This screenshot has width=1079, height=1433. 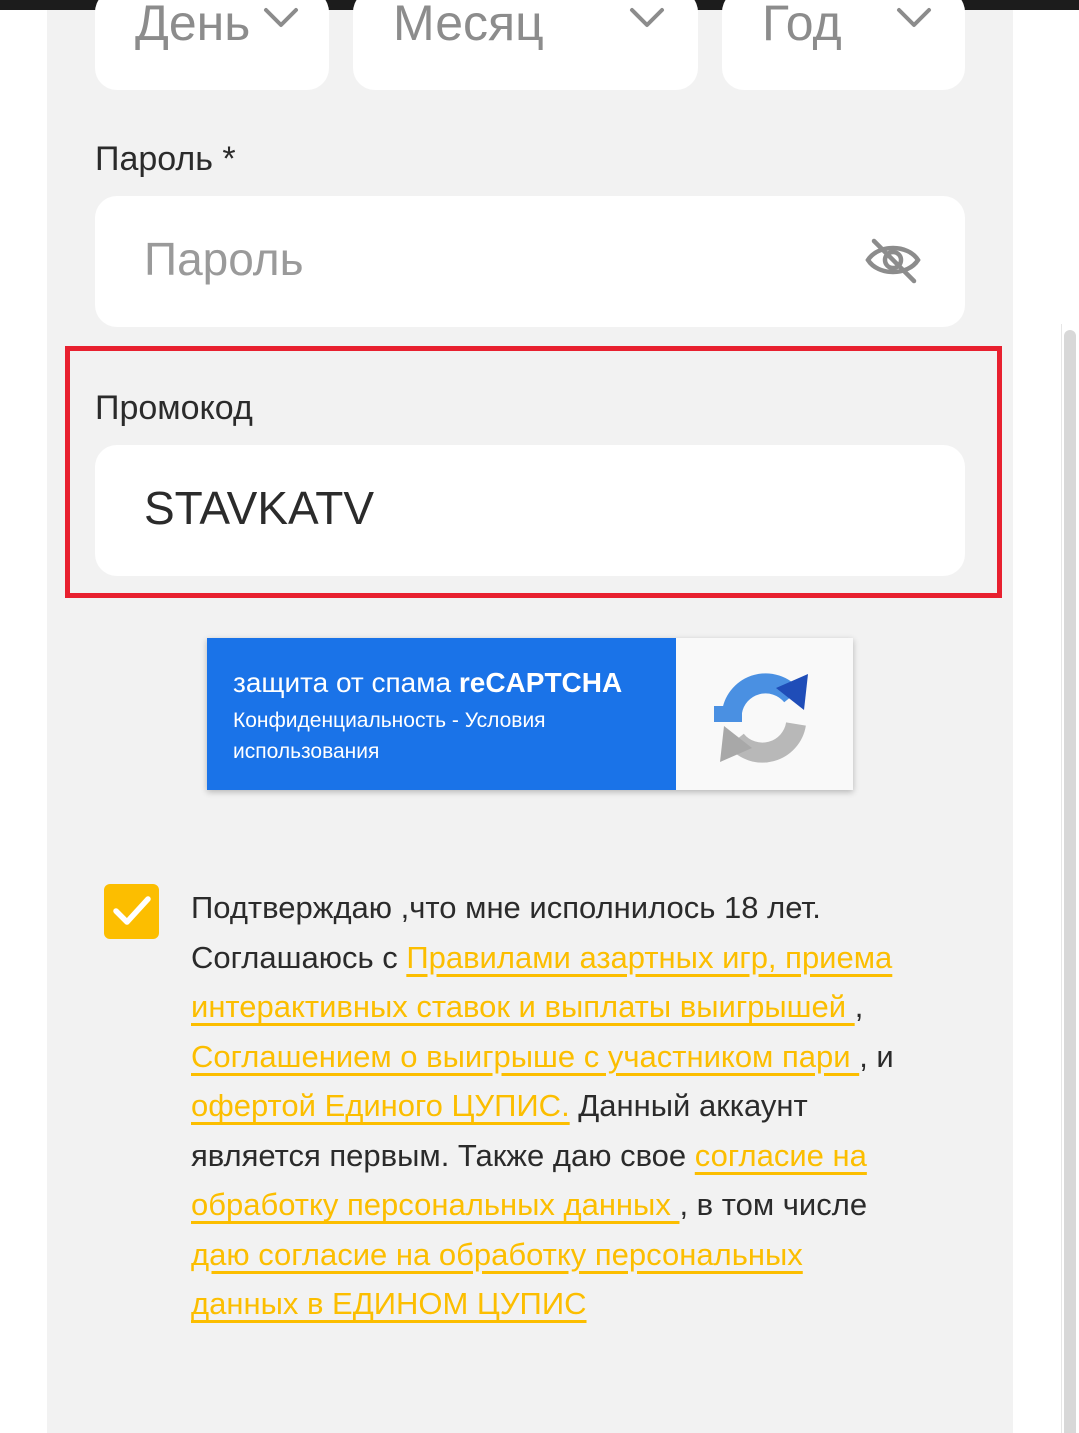 I want to click on recaptcha-title: защита от спама reCAPTCHA, so click(x=428, y=682).